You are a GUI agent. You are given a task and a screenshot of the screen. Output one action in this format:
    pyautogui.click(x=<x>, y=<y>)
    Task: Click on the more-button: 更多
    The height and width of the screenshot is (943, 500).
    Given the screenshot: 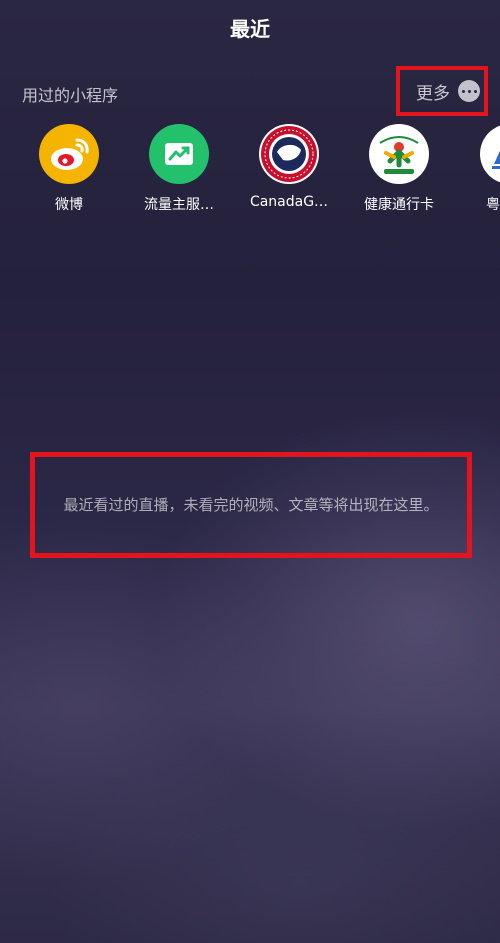 What is the action you would take?
    pyautogui.click(x=442, y=91)
    